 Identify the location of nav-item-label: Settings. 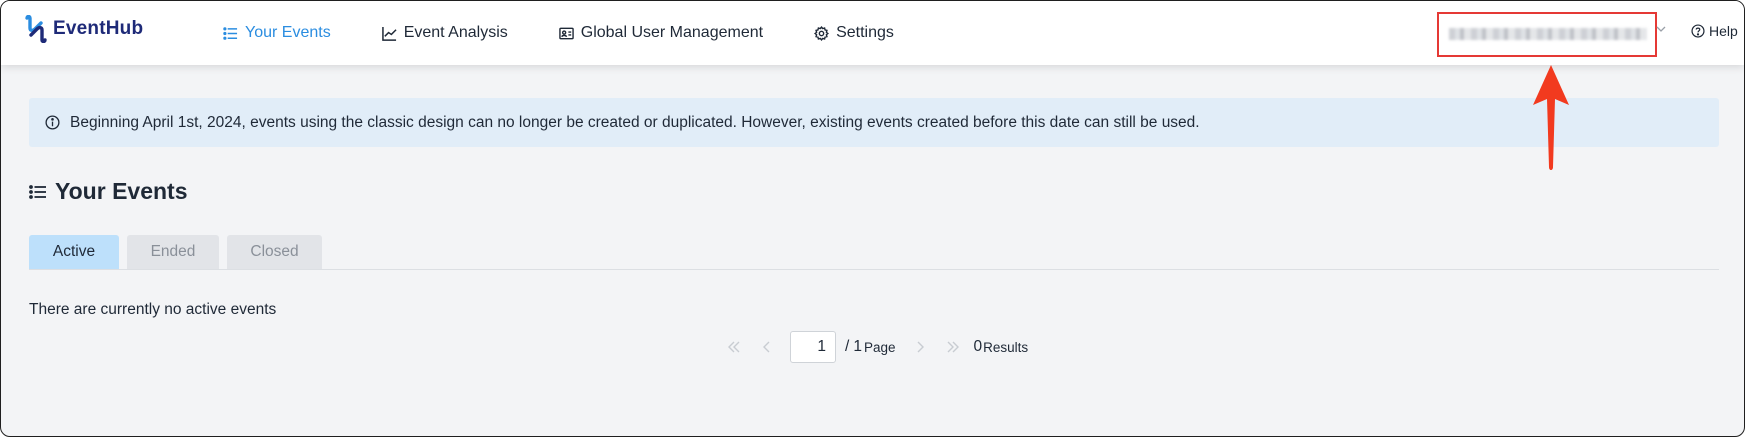
(865, 32).